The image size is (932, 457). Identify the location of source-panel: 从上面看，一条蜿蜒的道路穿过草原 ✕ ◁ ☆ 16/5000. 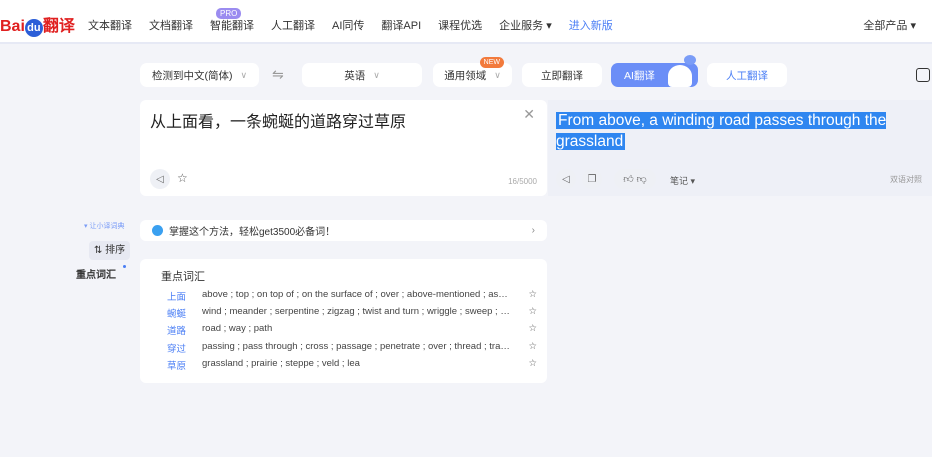
(343, 148).